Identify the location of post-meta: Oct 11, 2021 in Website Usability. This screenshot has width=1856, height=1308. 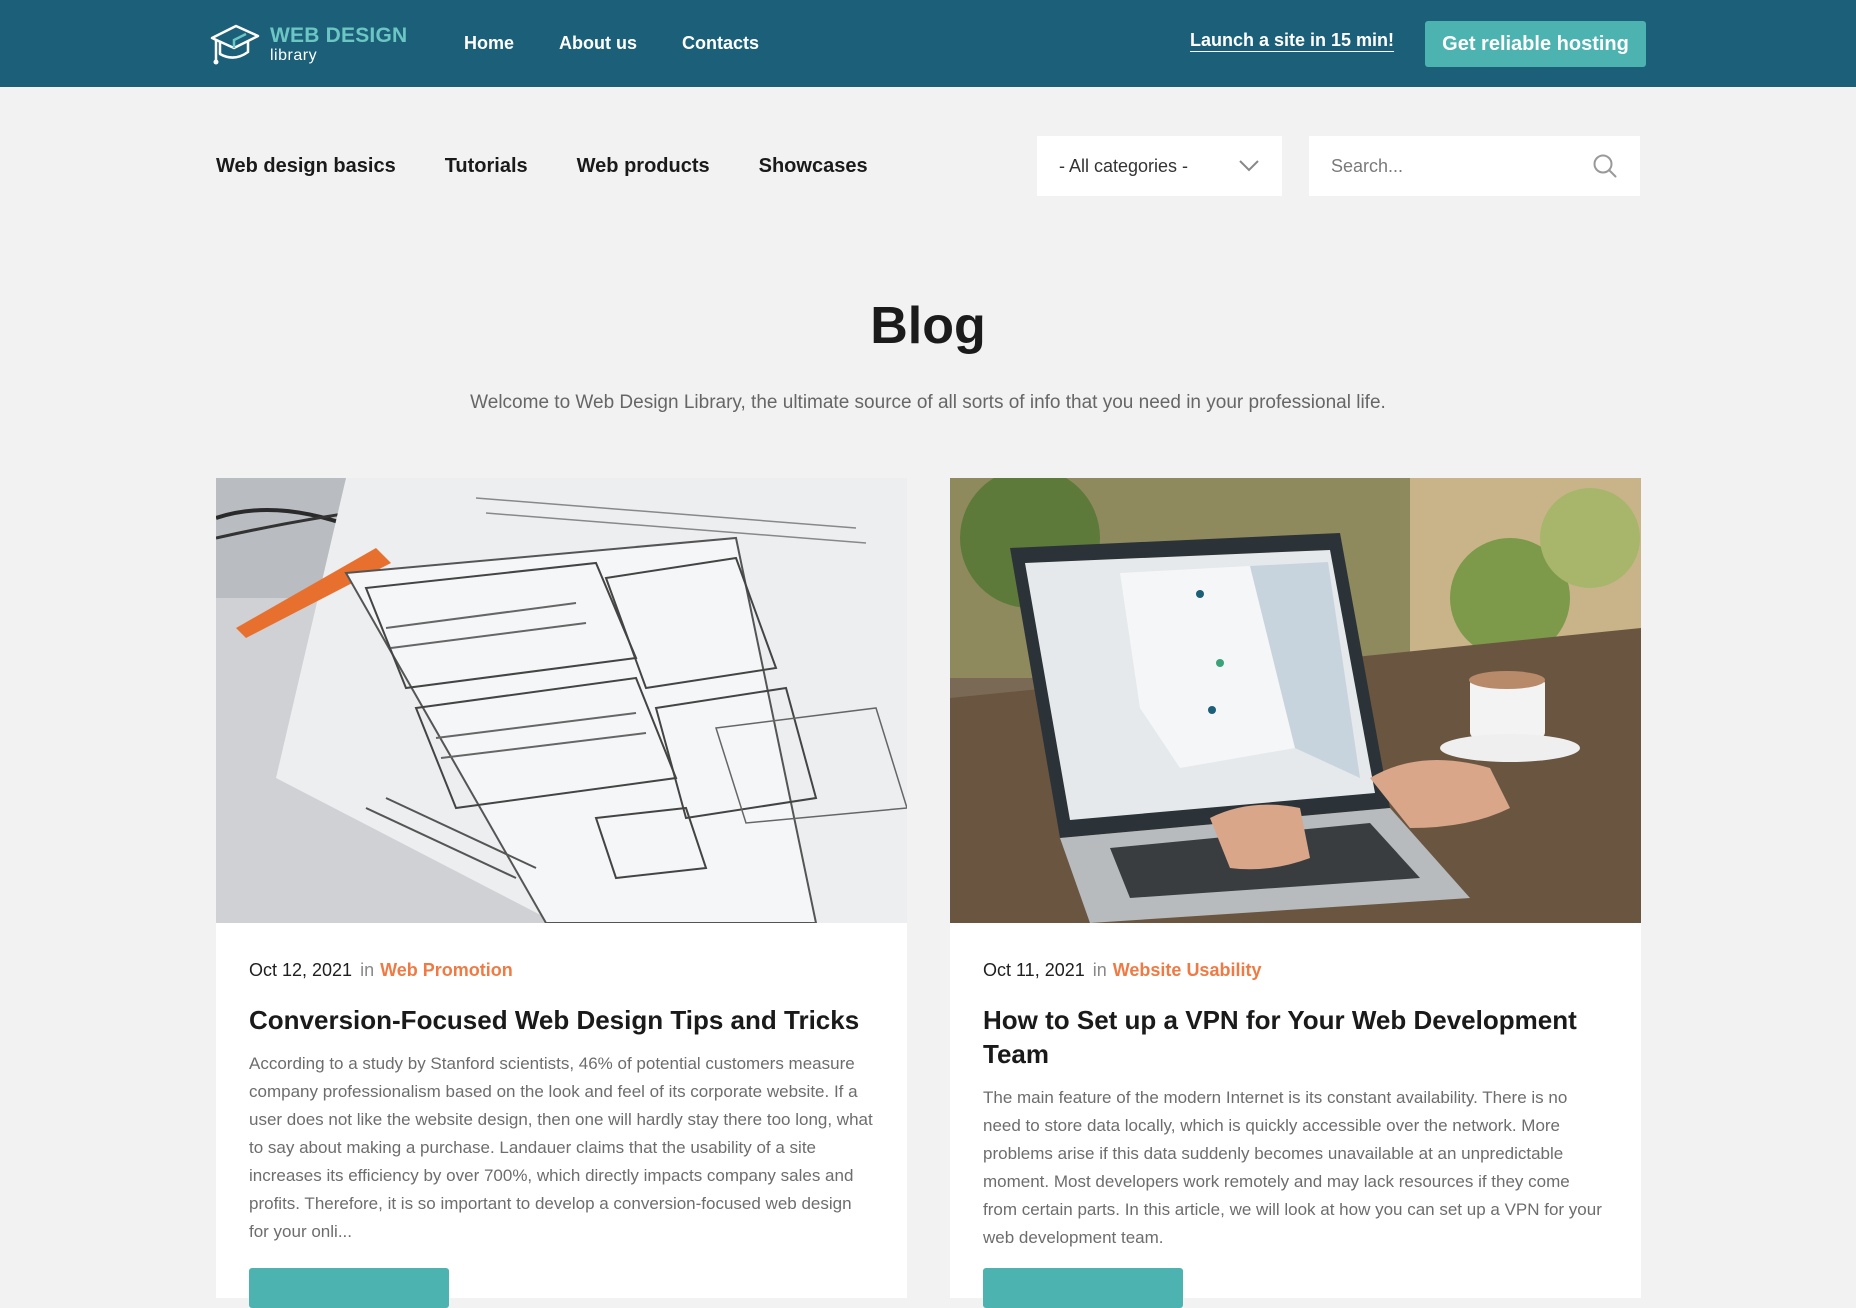
(1295, 970).